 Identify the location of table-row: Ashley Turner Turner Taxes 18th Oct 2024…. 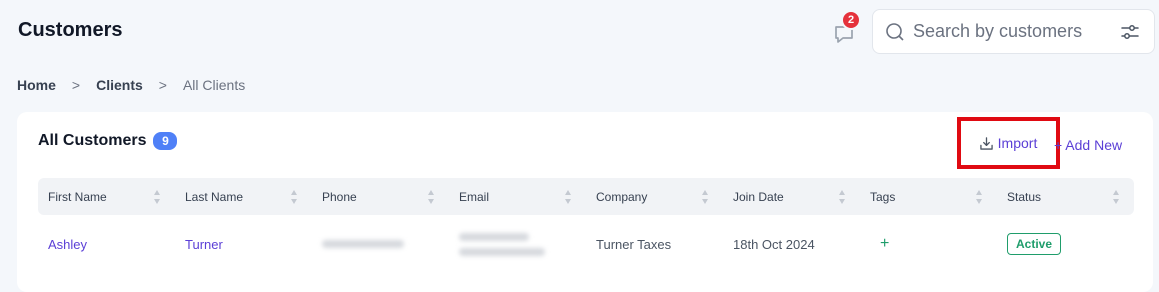
(586, 244).